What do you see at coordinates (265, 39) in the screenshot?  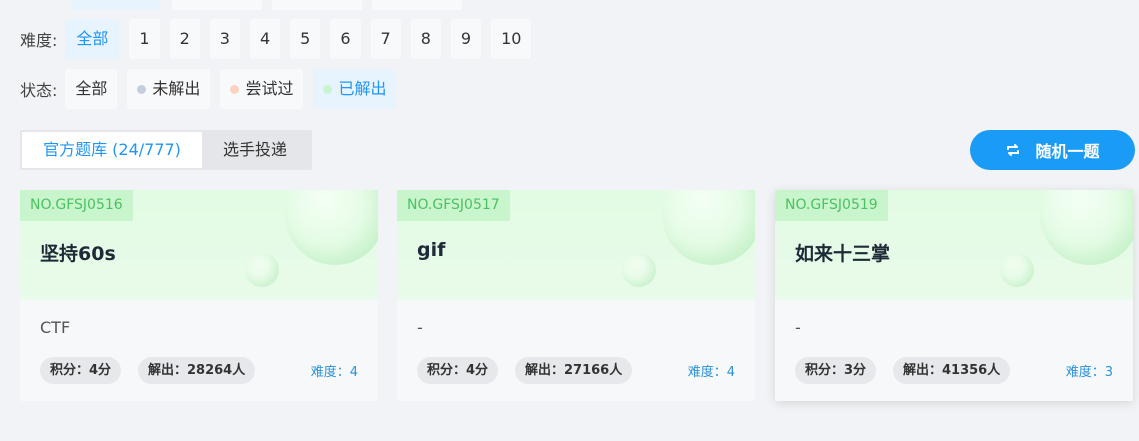 I see `difficulty-option-4: 4` at bounding box center [265, 39].